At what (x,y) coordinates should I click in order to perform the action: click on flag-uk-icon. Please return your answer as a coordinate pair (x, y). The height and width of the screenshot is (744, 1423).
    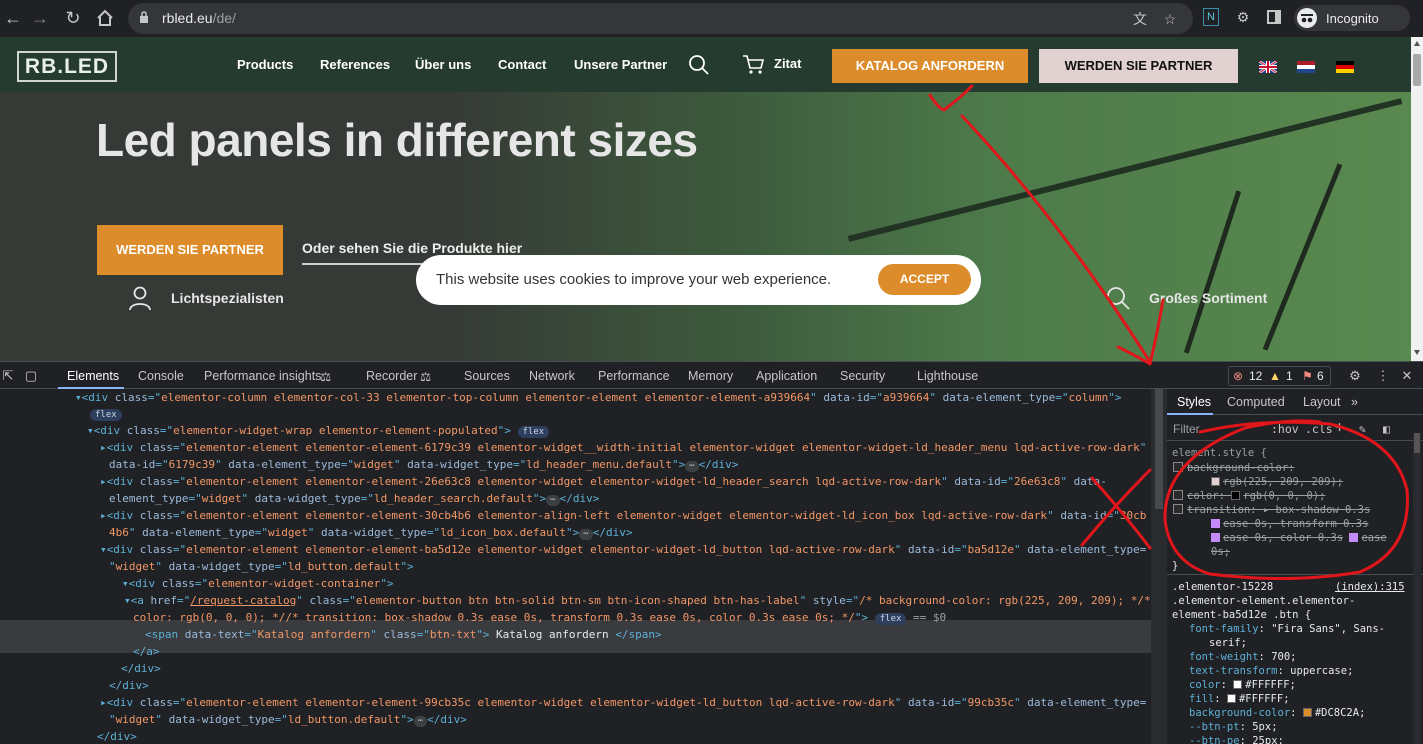
    Looking at the image, I should click on (1268, 67).